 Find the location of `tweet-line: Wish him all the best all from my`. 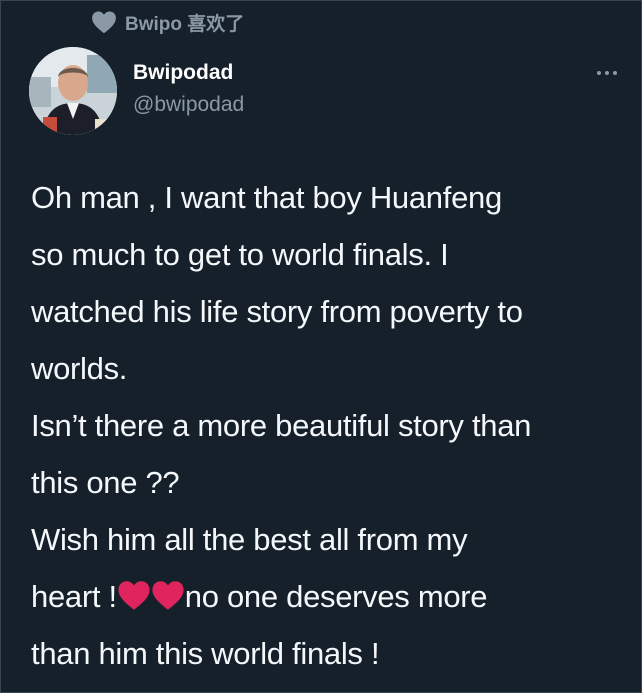

tweet-line: Wish him all the best all from my is located at coordinates (249, 539).